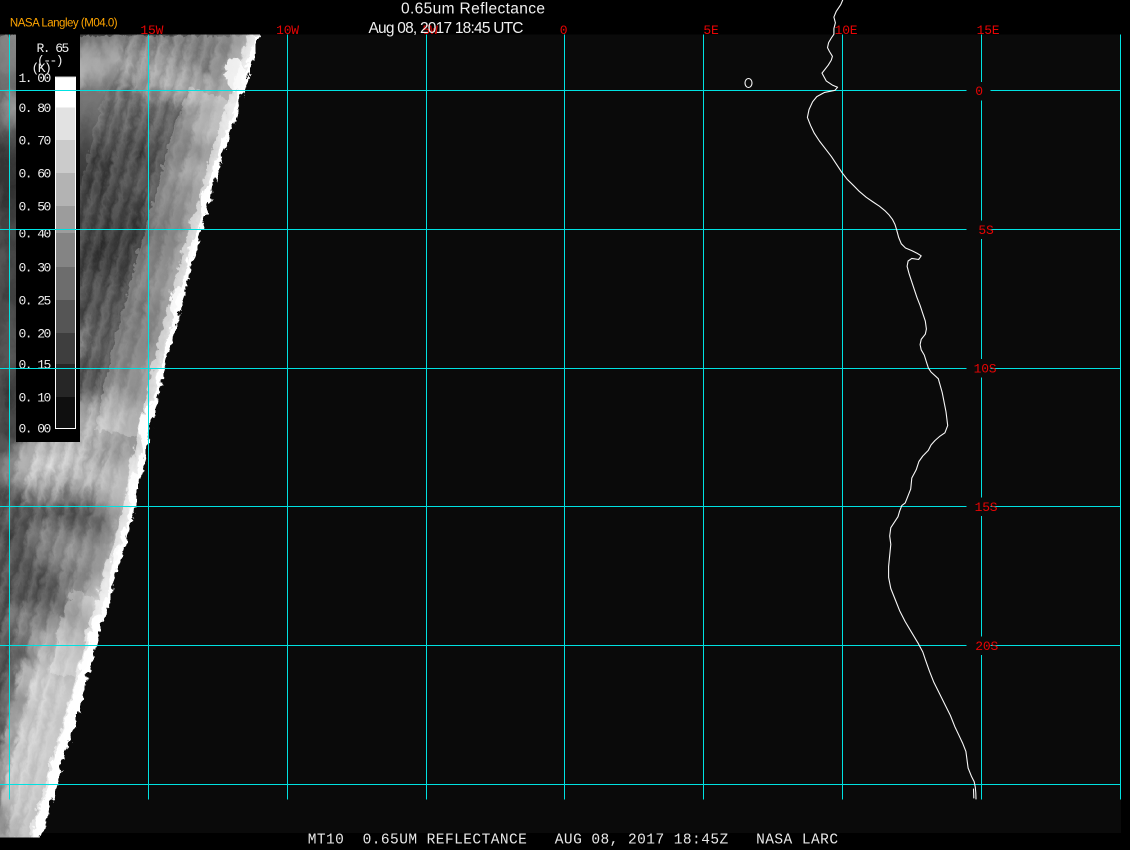 Image resolution: width=1130 pixels, height=850 pixels. Describe the element at coordinates (35, 429) in the screenshot. I see `svg-text: 0. 00` at that location.